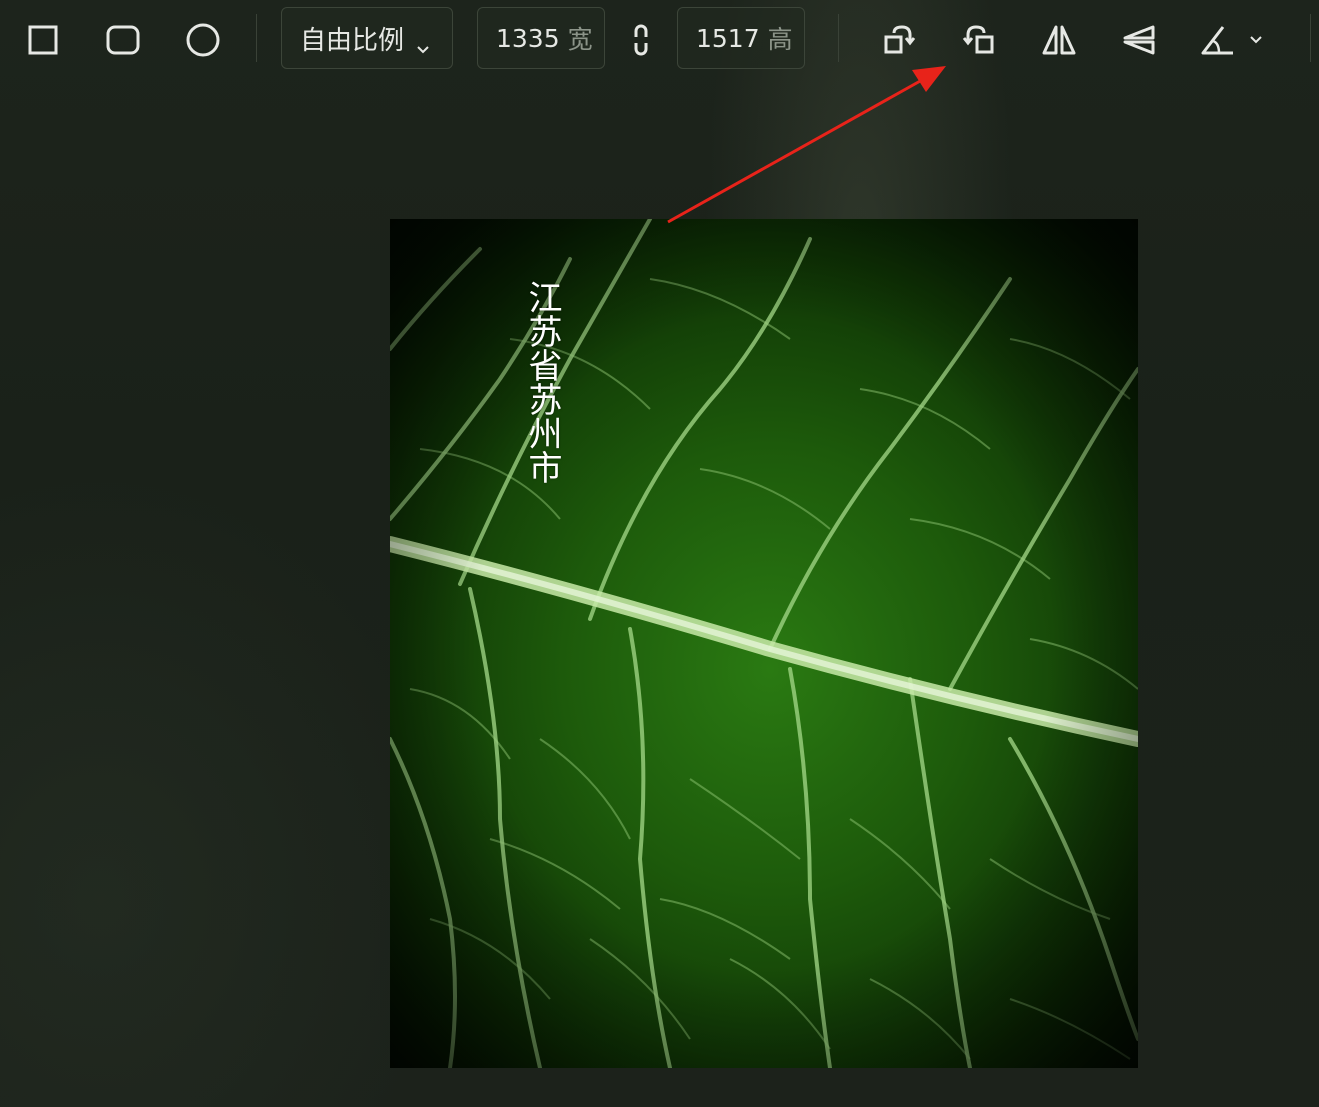  What do you see at coordinates (542, 382) in the screenshot?
I see `location-watermark-text: 江苏省苏州市` at bounding box center [542, 382].